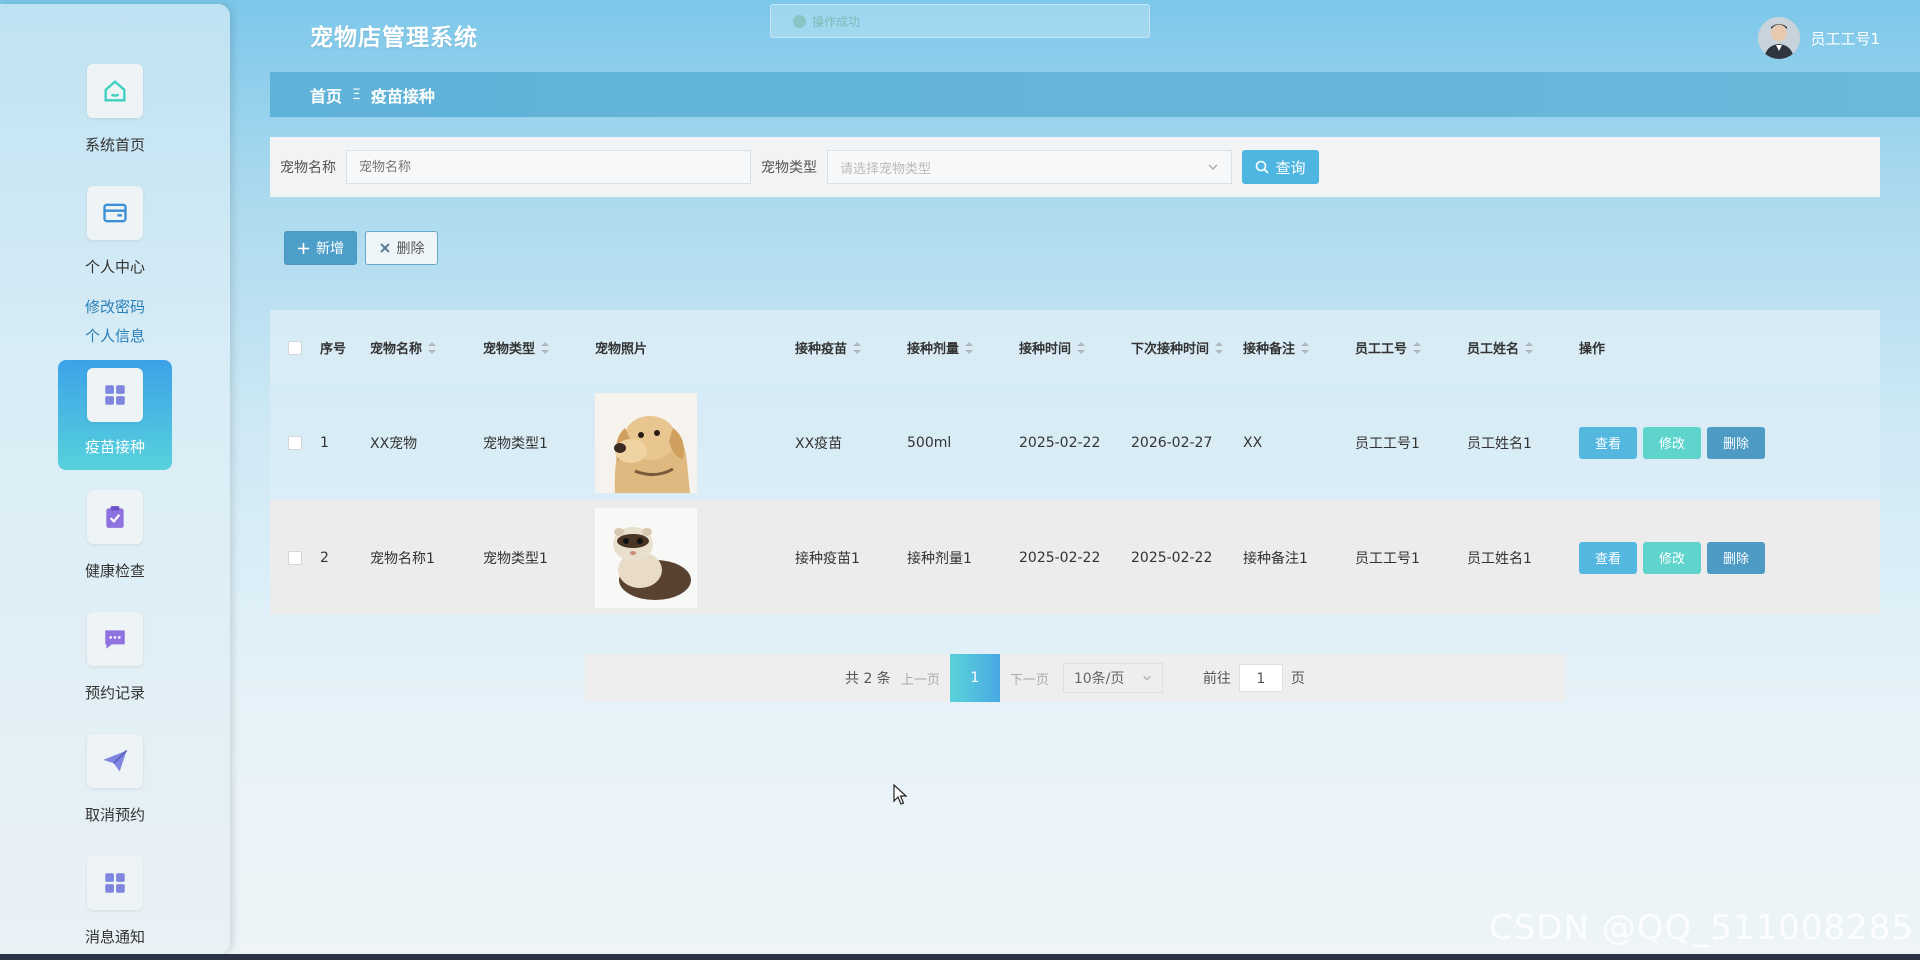  What do you see at coordinates (1095, 94) in the screenshot?
I see `breadcrumb: 首页 Ξ 疫苗接种` at bounding box center [1095, 94].